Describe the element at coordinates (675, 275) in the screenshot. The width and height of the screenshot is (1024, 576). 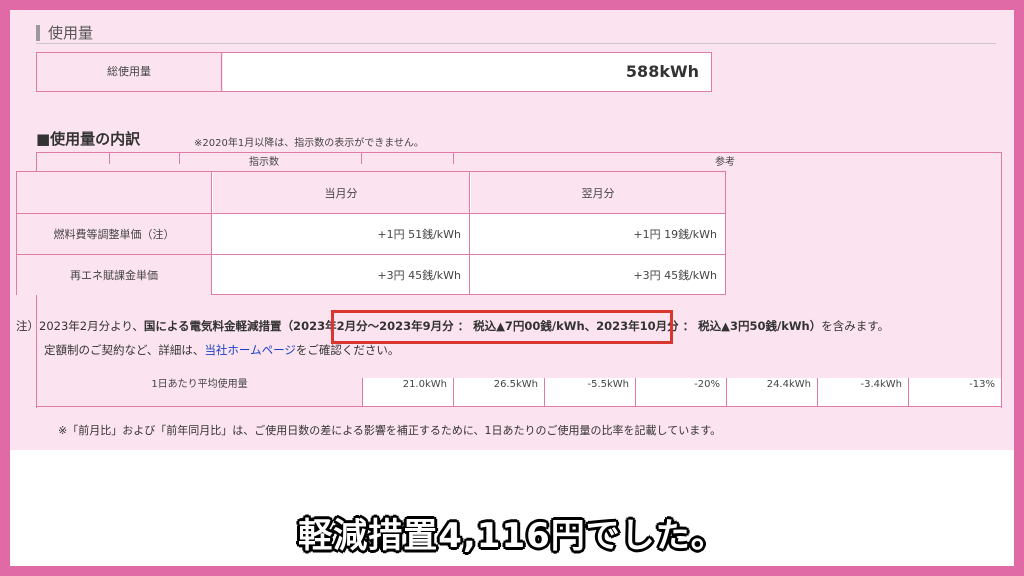
I see `next-month-value: +3円 45銭/kWh` at that location.